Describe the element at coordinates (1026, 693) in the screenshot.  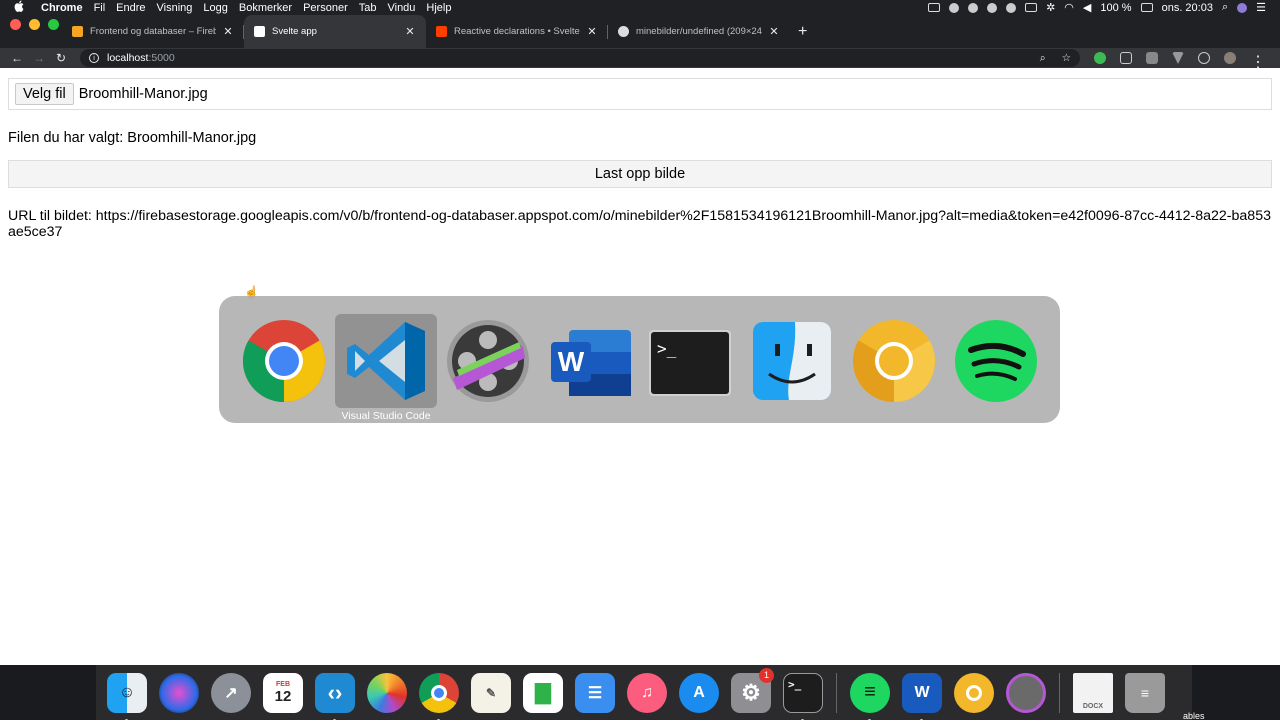
I see `dock-final-cut` at that location.